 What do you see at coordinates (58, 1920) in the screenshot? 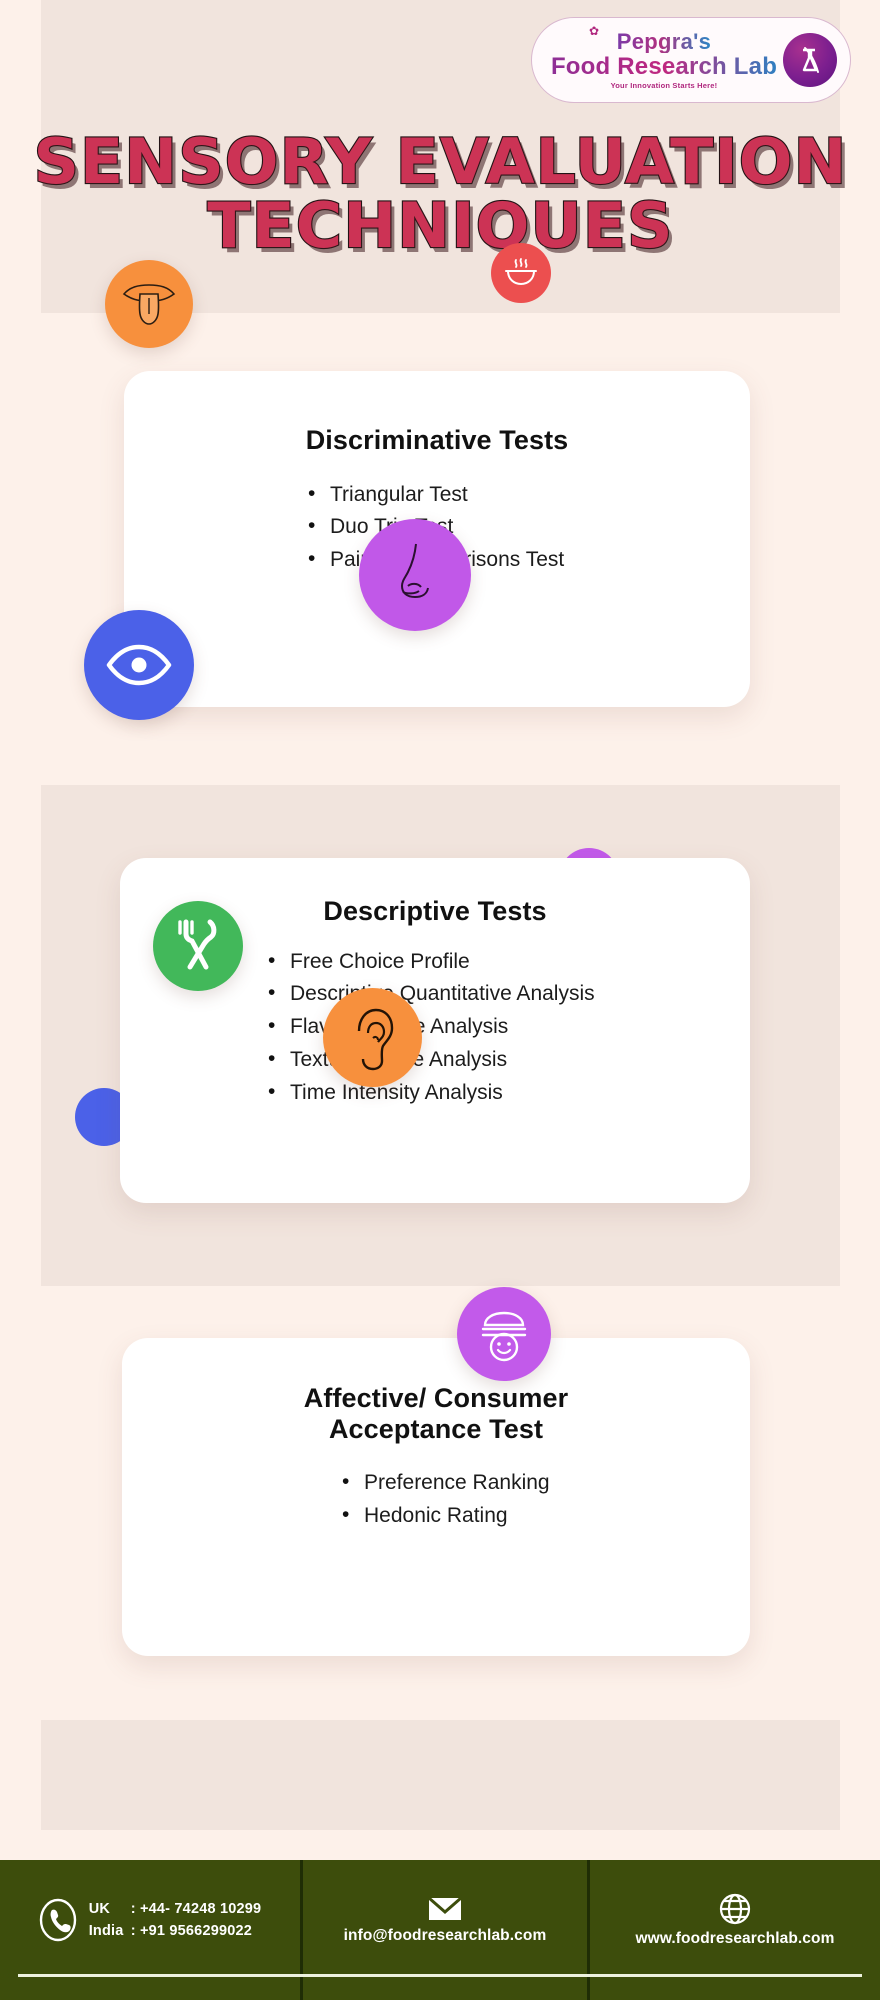
I see `phone-icon` at bounding box center [58, 1920].